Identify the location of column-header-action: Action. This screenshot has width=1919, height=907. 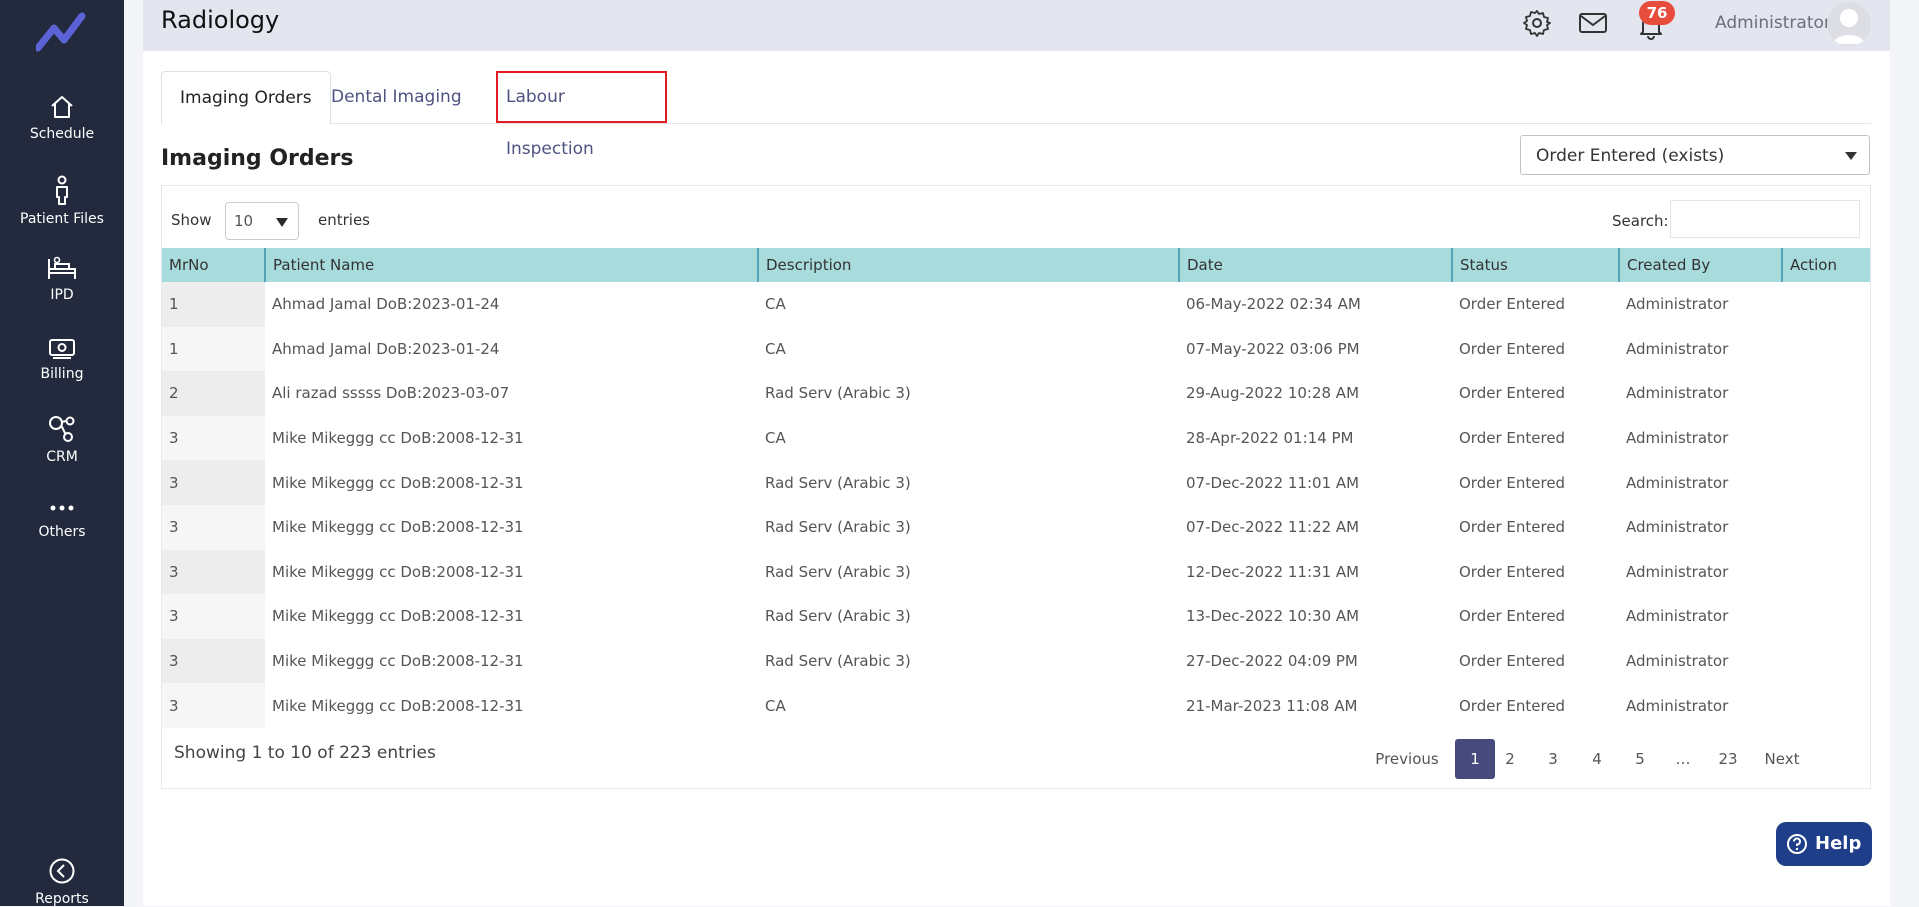
(1826, 265).